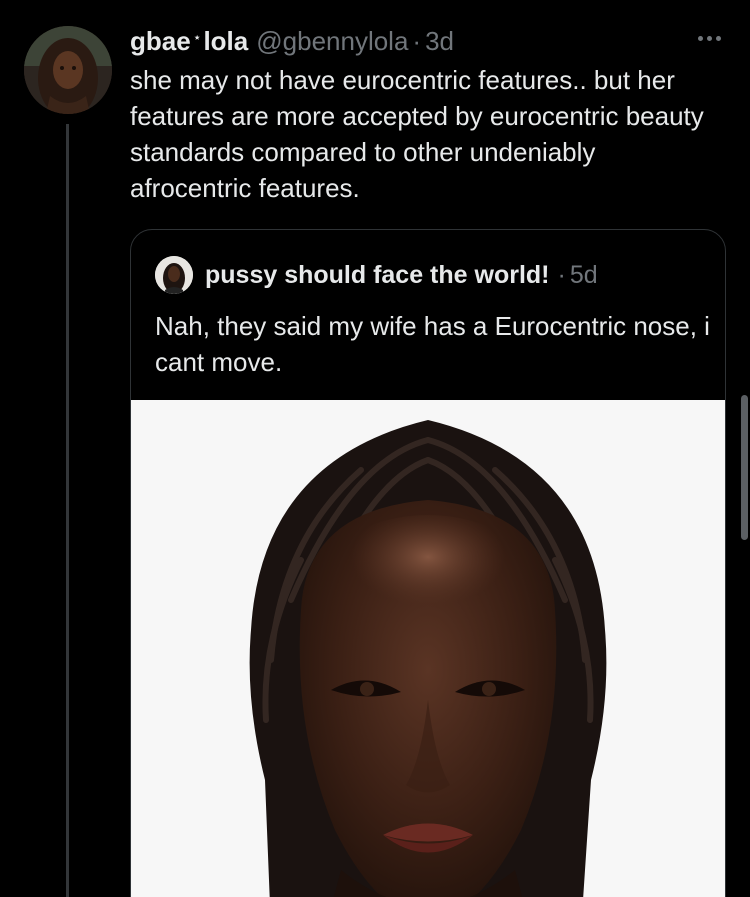 The width and height of the screenshot is (750, 897). Describe the element at coordinates (584, 275) in the screenshot. I see `quote-timestamp: 5d` at that location.